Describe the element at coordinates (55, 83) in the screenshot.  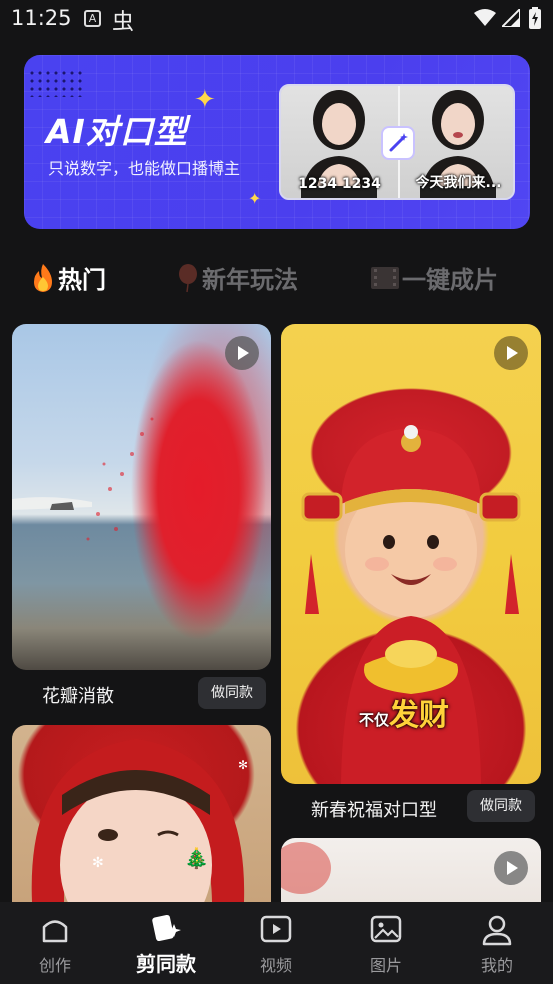
I see `dot-pattern` at that location.